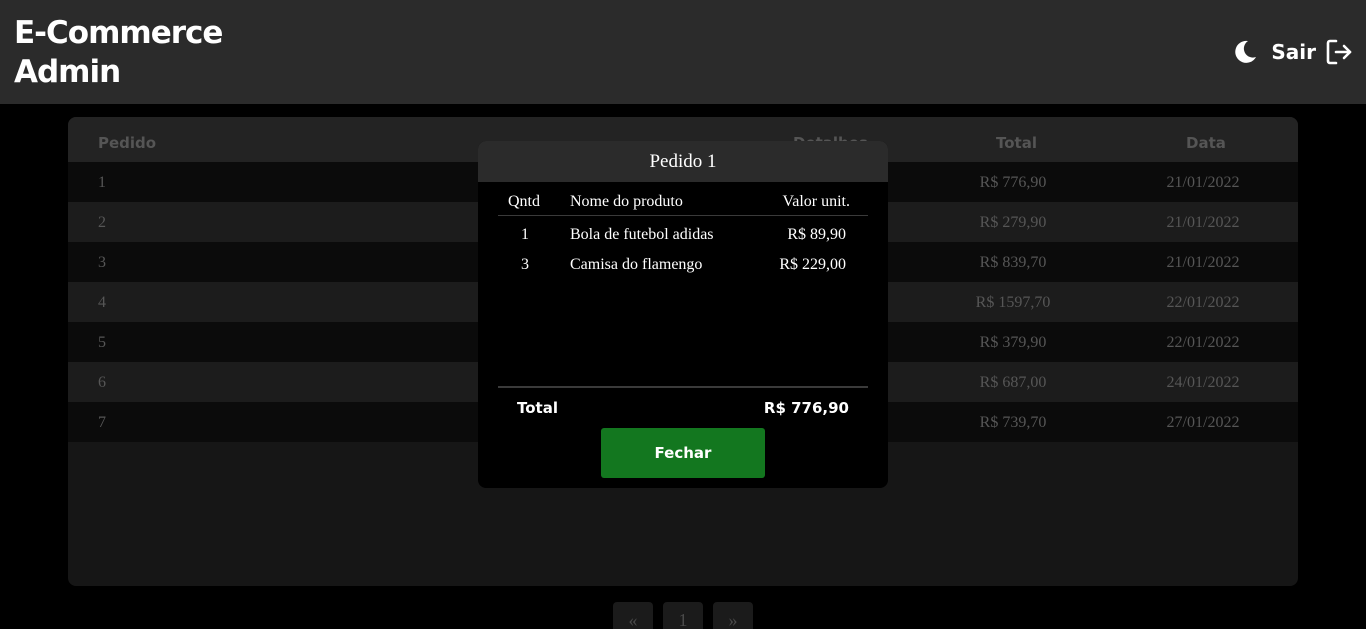 This screenshot has height=629, width=1366. Describe the element at coordinates (127, 143) in the screenshot. I see `column-header-pedido: Pedido` at that location.